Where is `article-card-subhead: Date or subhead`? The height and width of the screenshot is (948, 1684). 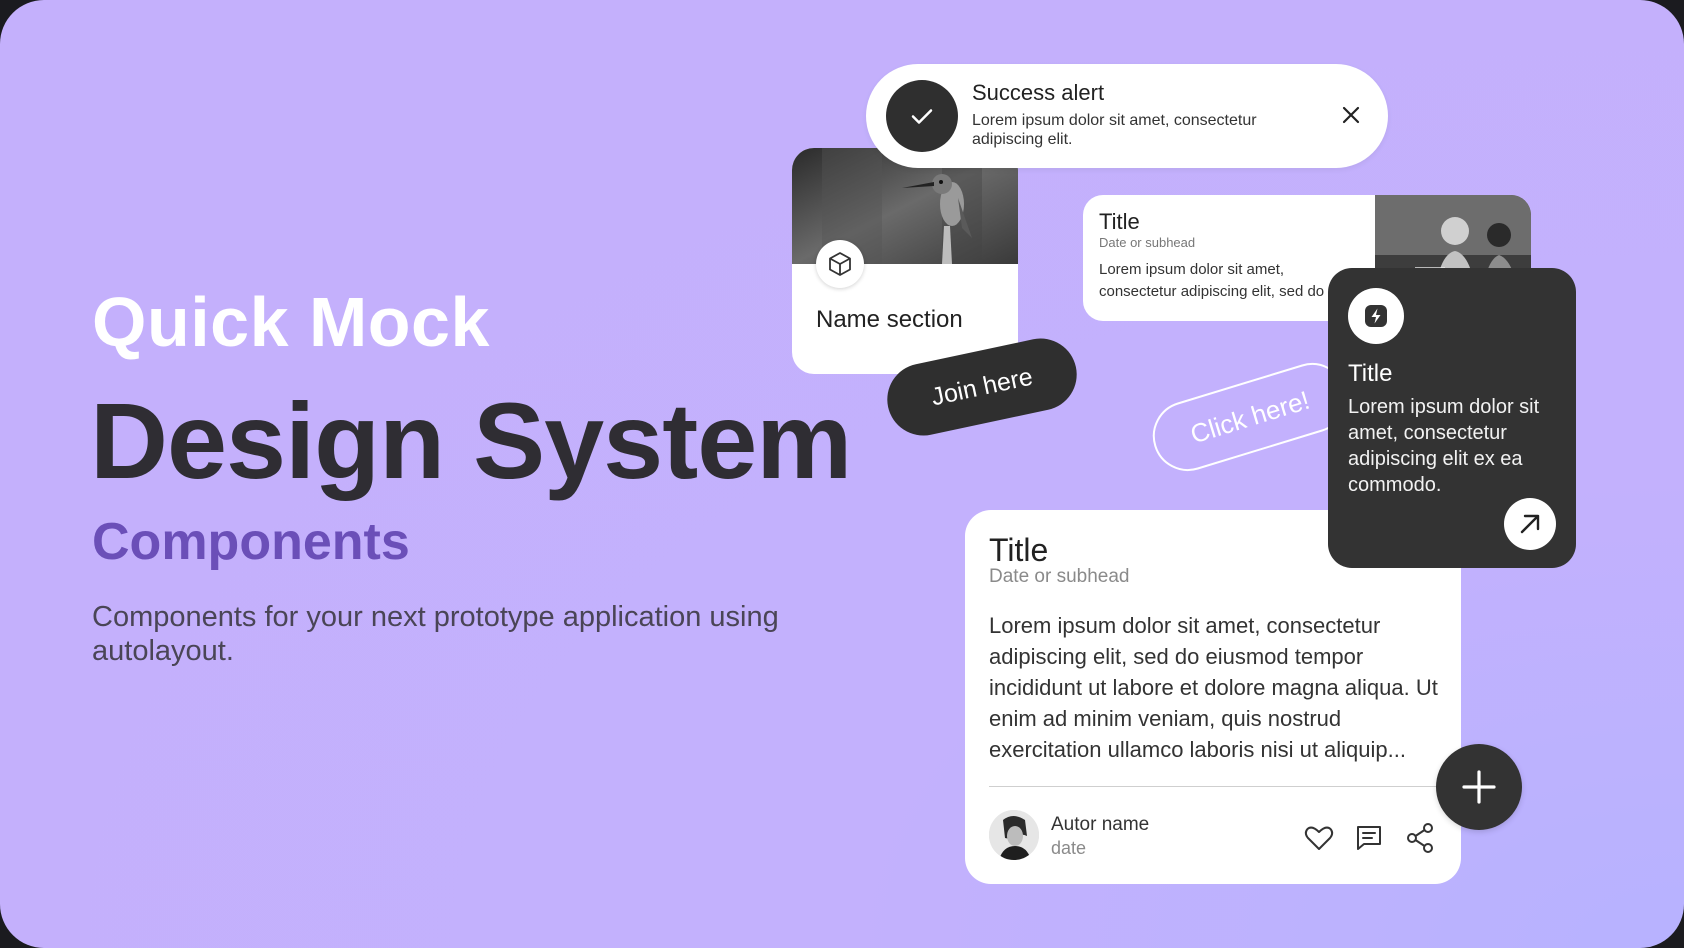
article-card-subhead: Date or subhead is located at coordinates (1059, 576).